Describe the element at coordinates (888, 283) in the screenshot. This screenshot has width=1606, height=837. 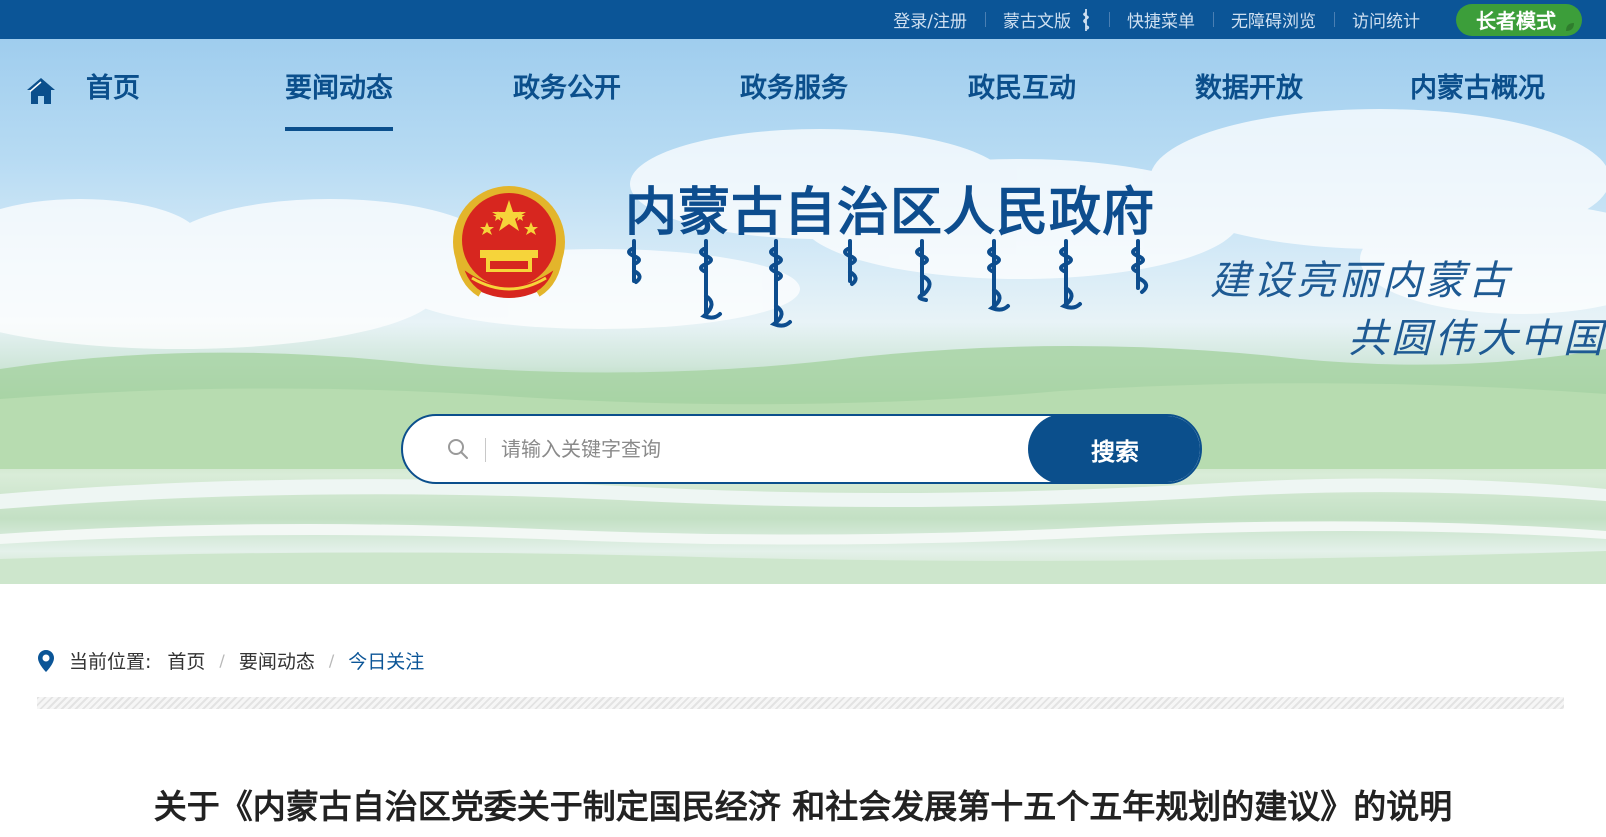
I see `mongolian-title-script` at that location.